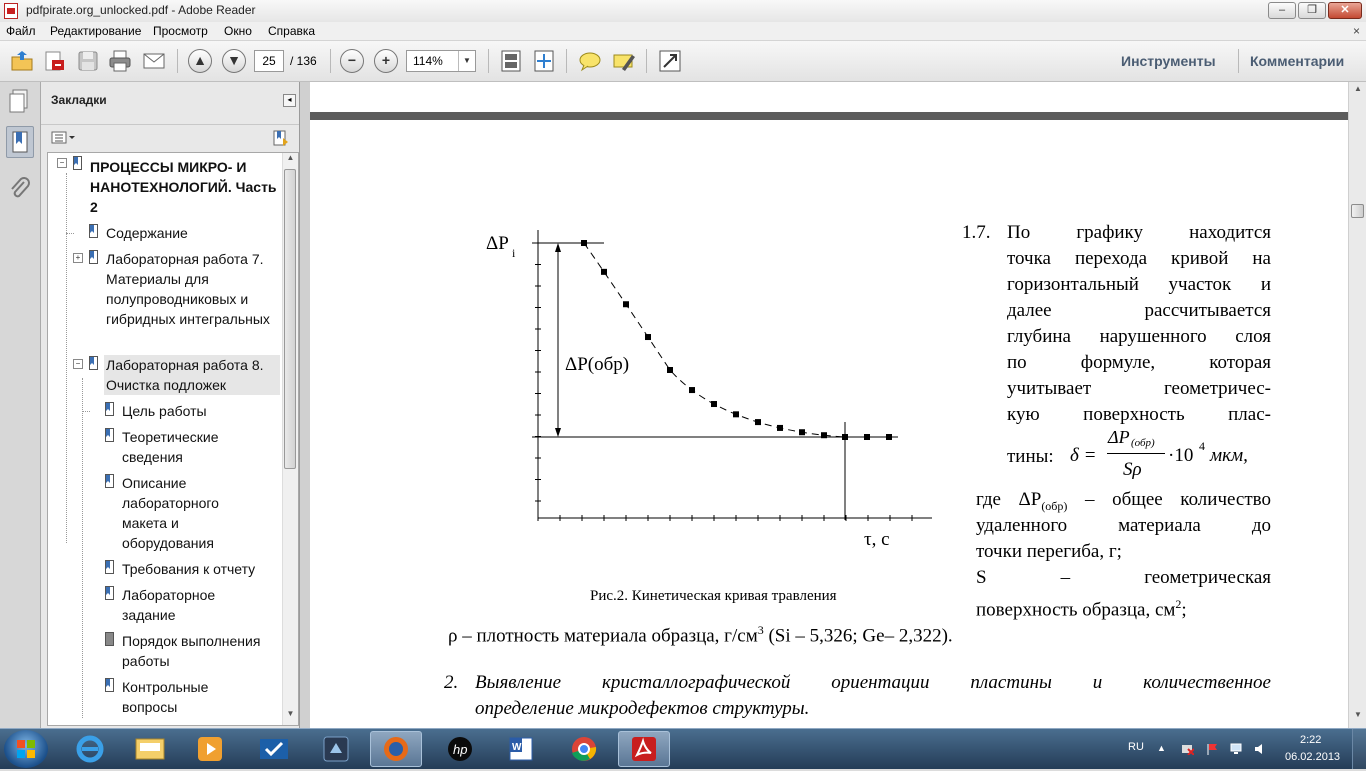  Describe the element at coordinates (336, 749) in the screenshot. I see `kmplayer-icon` at that location.